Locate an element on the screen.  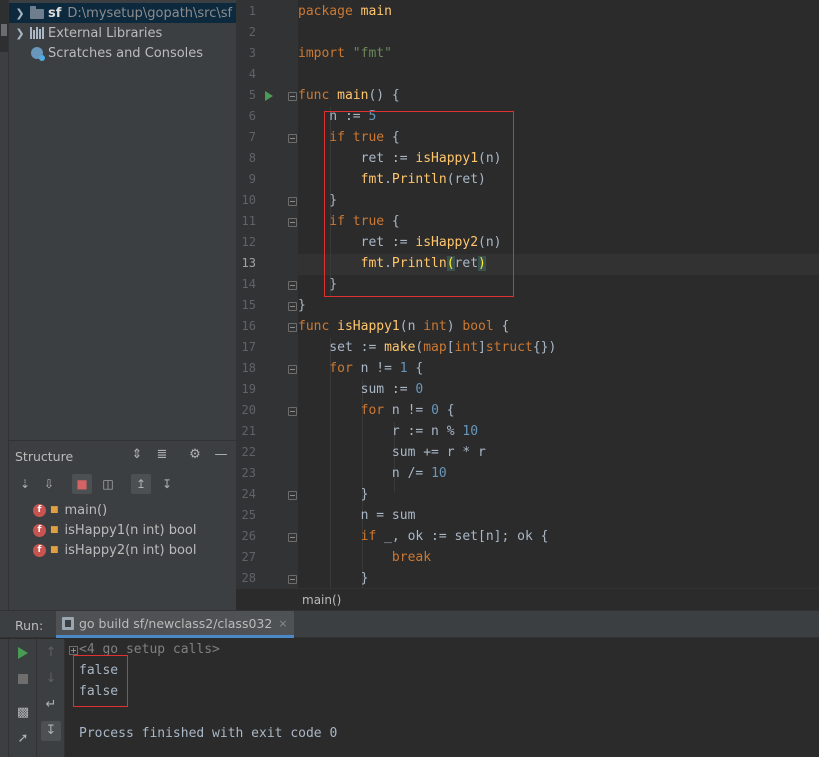
code-line: sum := 0 is located at coordinates (361, 389).